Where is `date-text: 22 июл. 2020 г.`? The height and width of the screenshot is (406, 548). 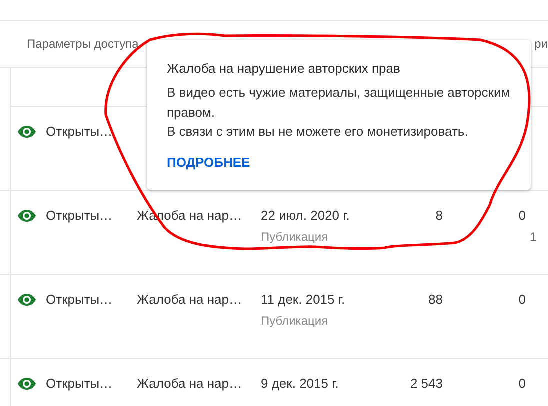 date-text: 22 июл. 2020 г. is located at coordinates (305, 215).